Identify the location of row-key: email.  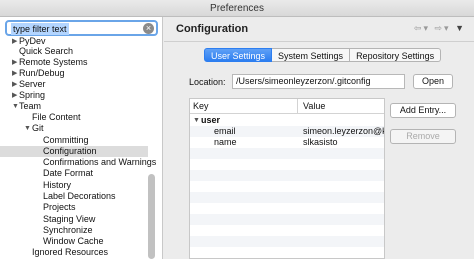
(225, 131).